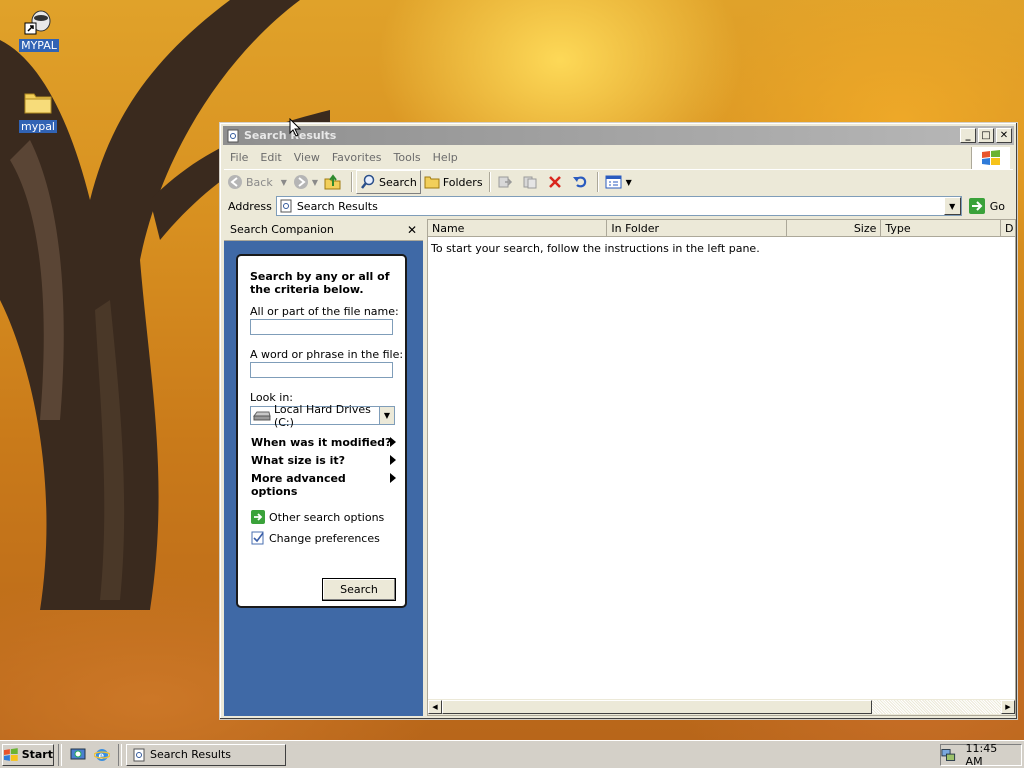 Image resolution: width=1024 pixels, height=768 pixels. What do you see at coordinates (445, 157) in the screenshot?
I see `menu-help: Help` at bounding box center [445, 157].